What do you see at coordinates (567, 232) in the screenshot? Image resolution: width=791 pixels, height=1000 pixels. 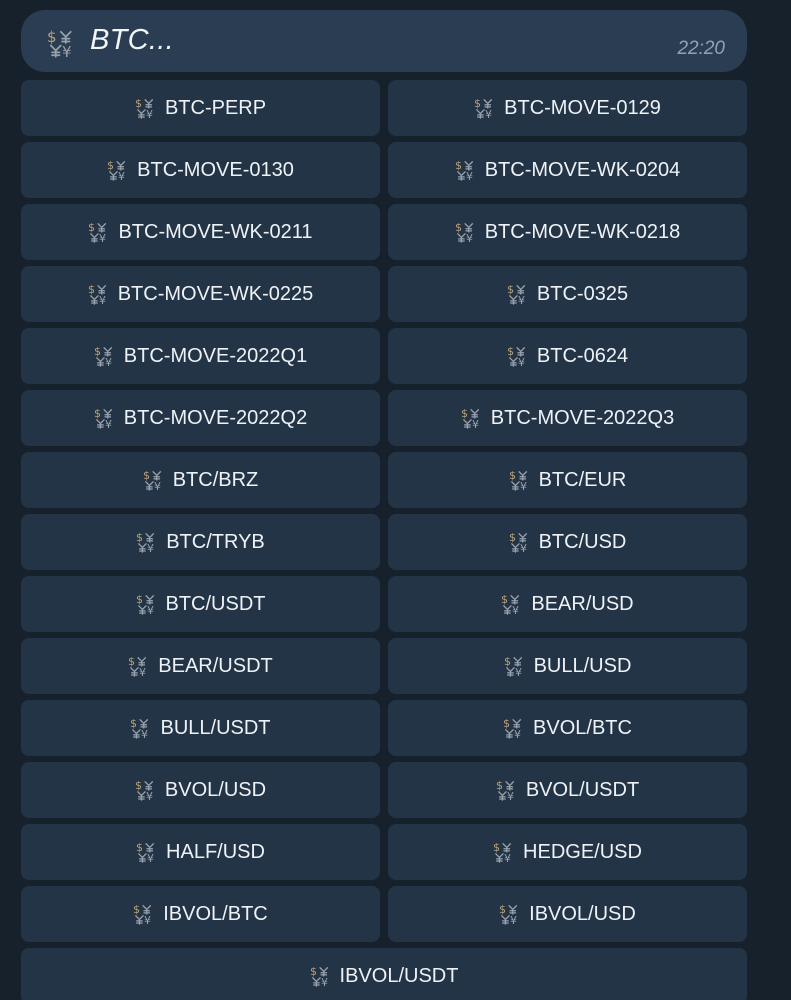 I see `keyboard-button: $ ¥ BTC-MOVE-WK-0218` at bounding box center [567, 232].